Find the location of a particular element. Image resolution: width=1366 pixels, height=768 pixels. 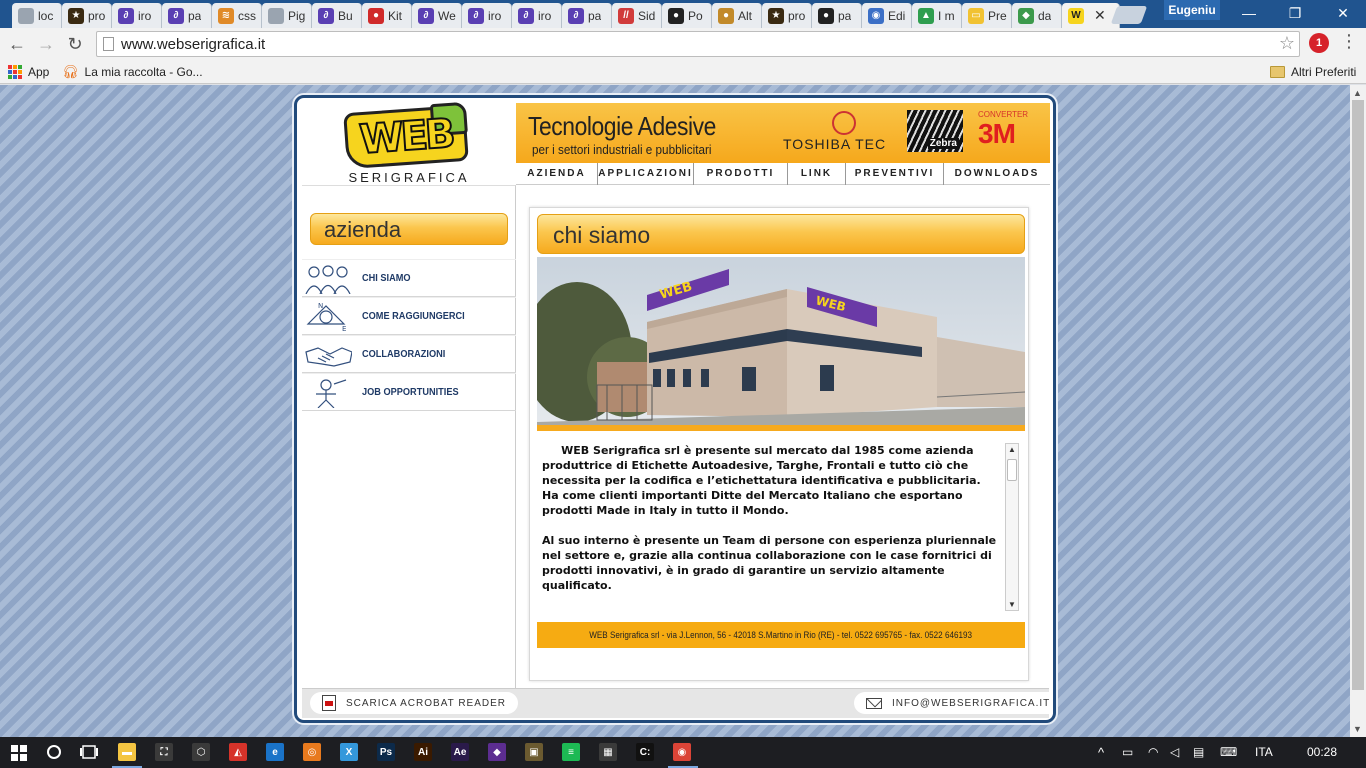

clock: 00:28 is located at coordinates (1322, 752).